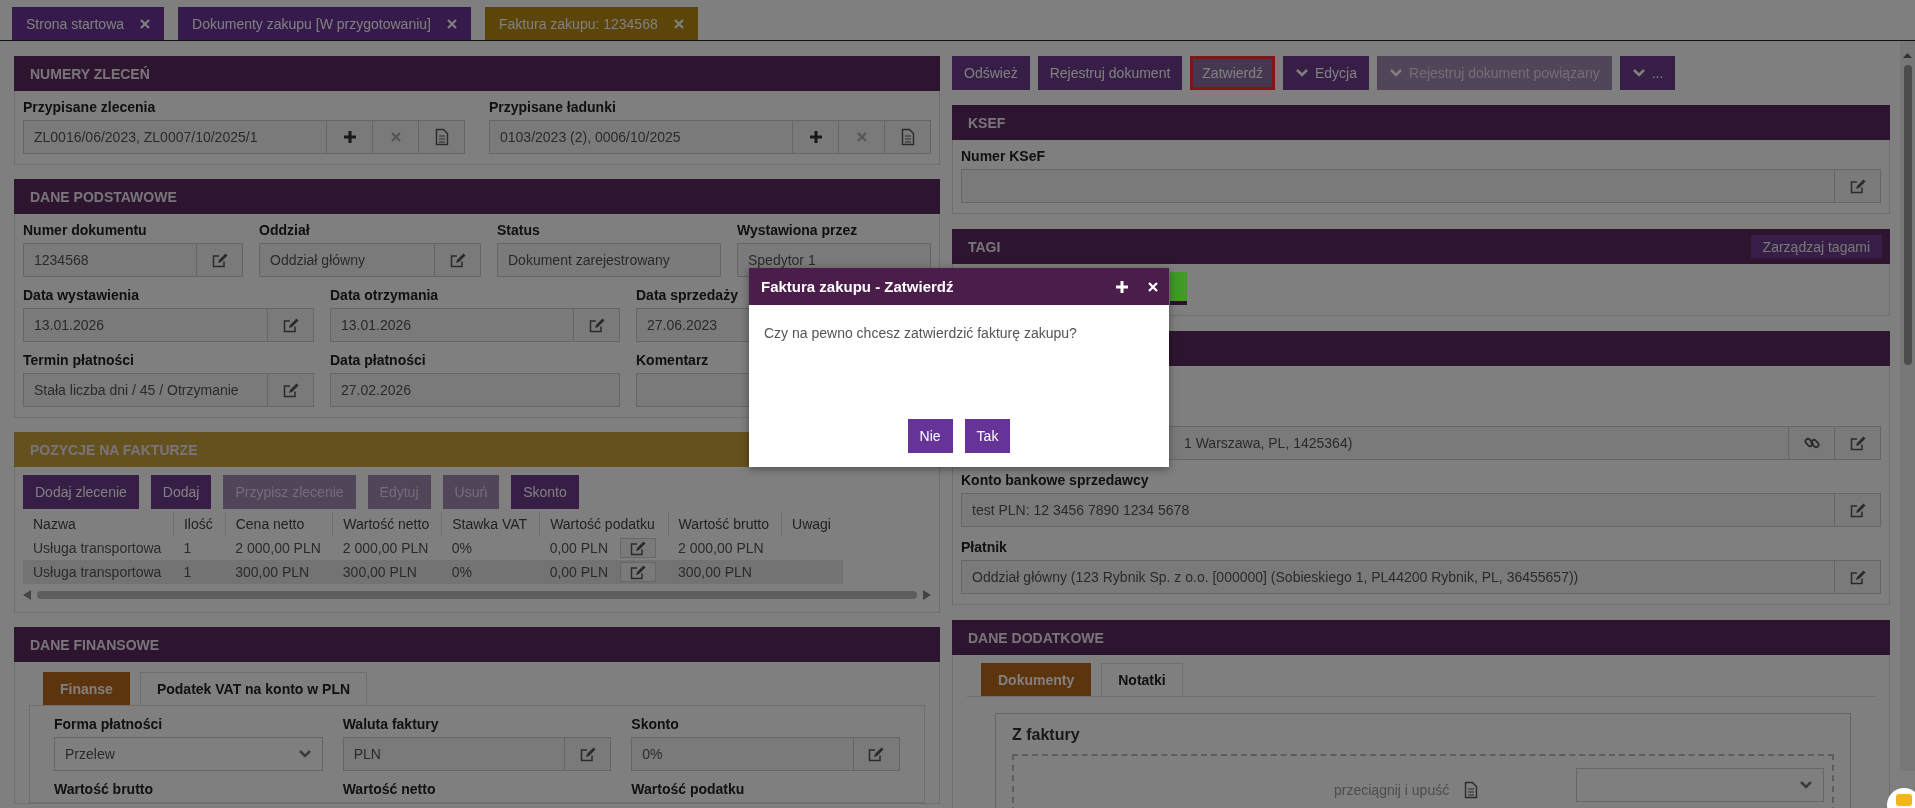  I want to click on tab-label: Dokumenty zakupu [W przygotowaniu], so click(311, 23).